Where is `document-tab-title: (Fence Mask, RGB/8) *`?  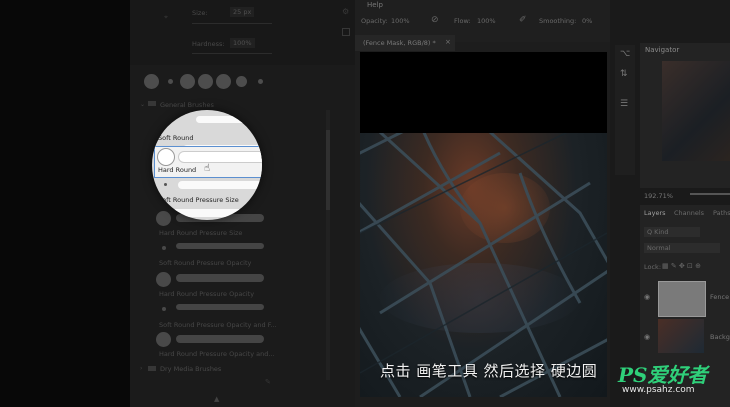
document-tab-title: (Fence Mask, RGB/8) * is located at coordinates (399, 43).